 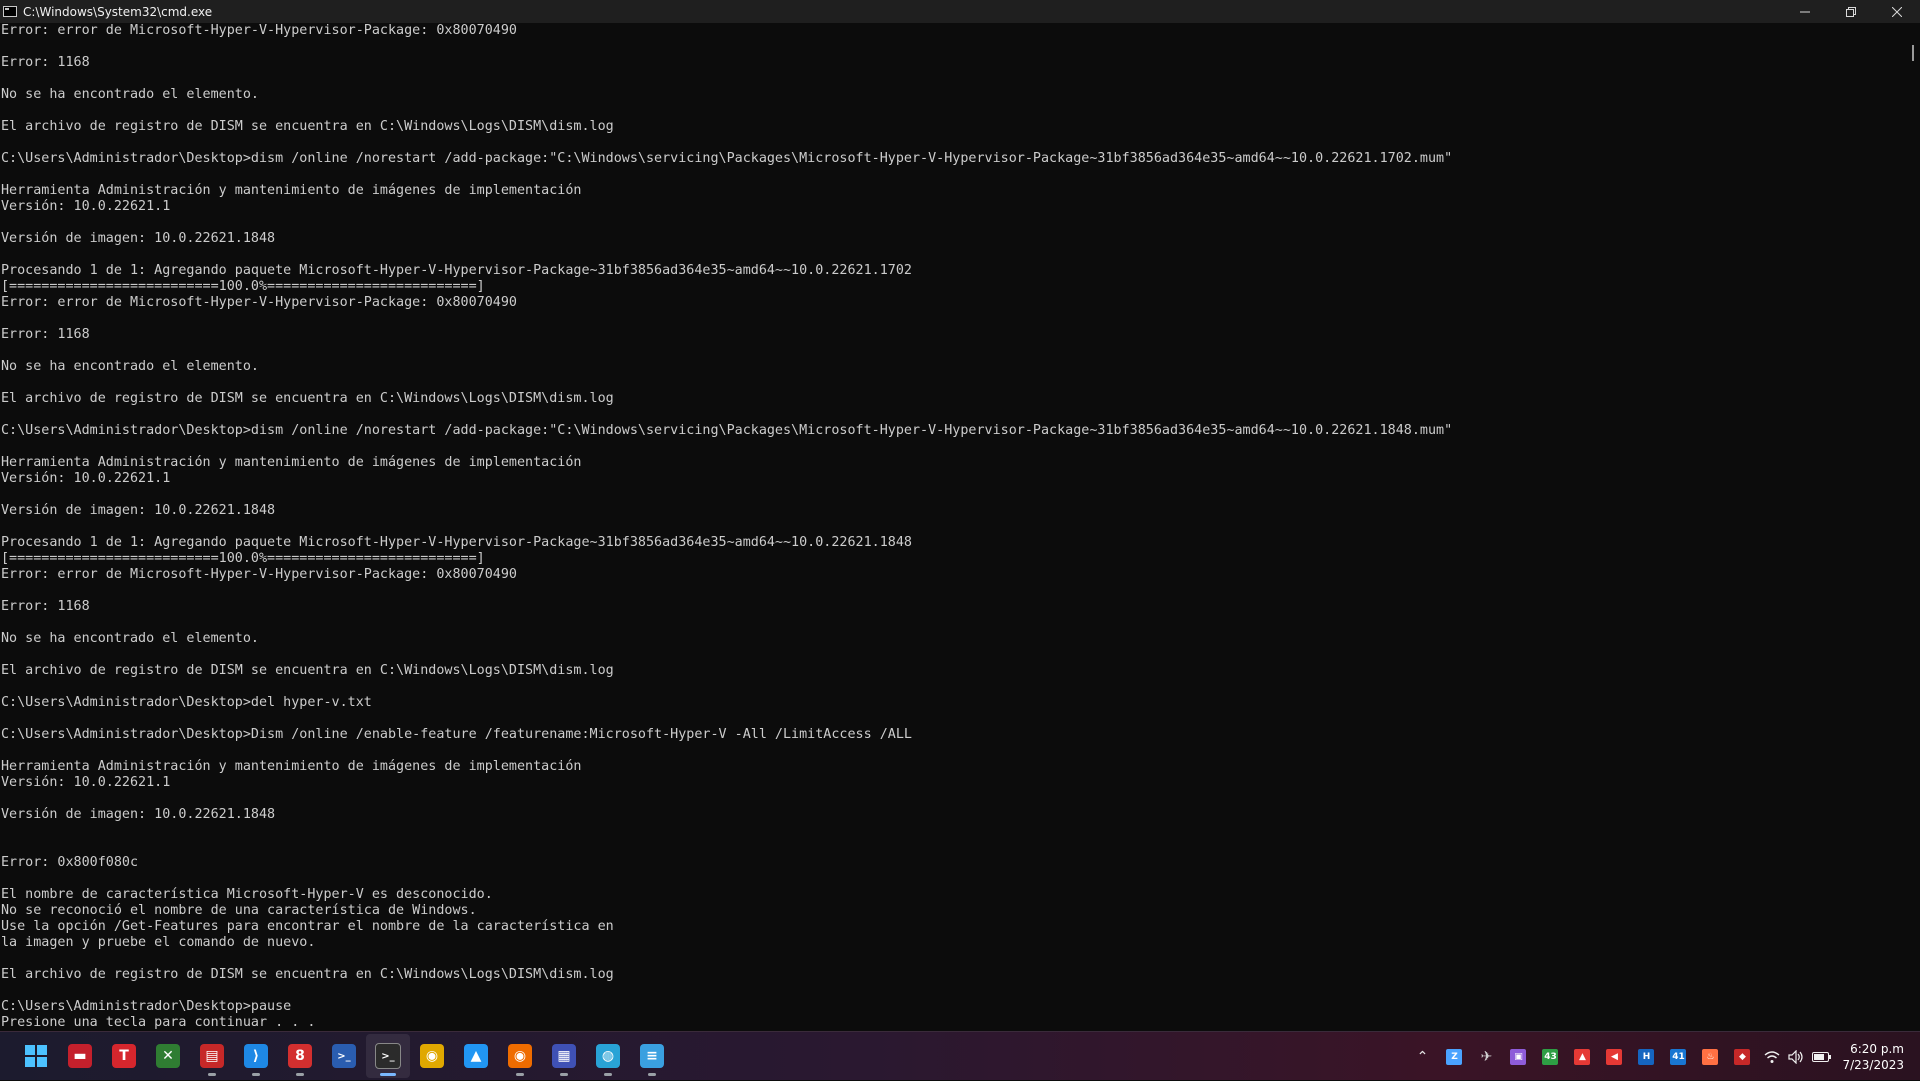 What do you see at coordinates (1877, 1048) in the screenshot?
I see `clock-time: 6:20 p.m` at bounding box center [1877, 1048].